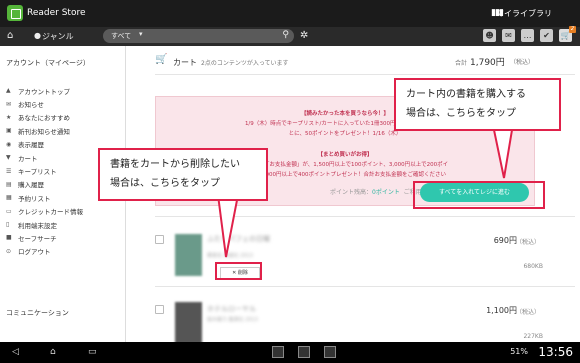 The height and width of the screenshot is (363, 580). I want to click on sidebar-item-logout: ⊙ ログアウト, so click(65, 251).